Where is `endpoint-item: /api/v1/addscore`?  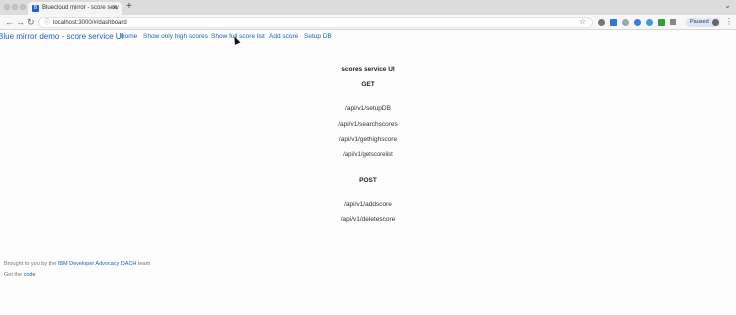
endpoint-item: /api/v1/addscore is located at coordinates (368, 204).